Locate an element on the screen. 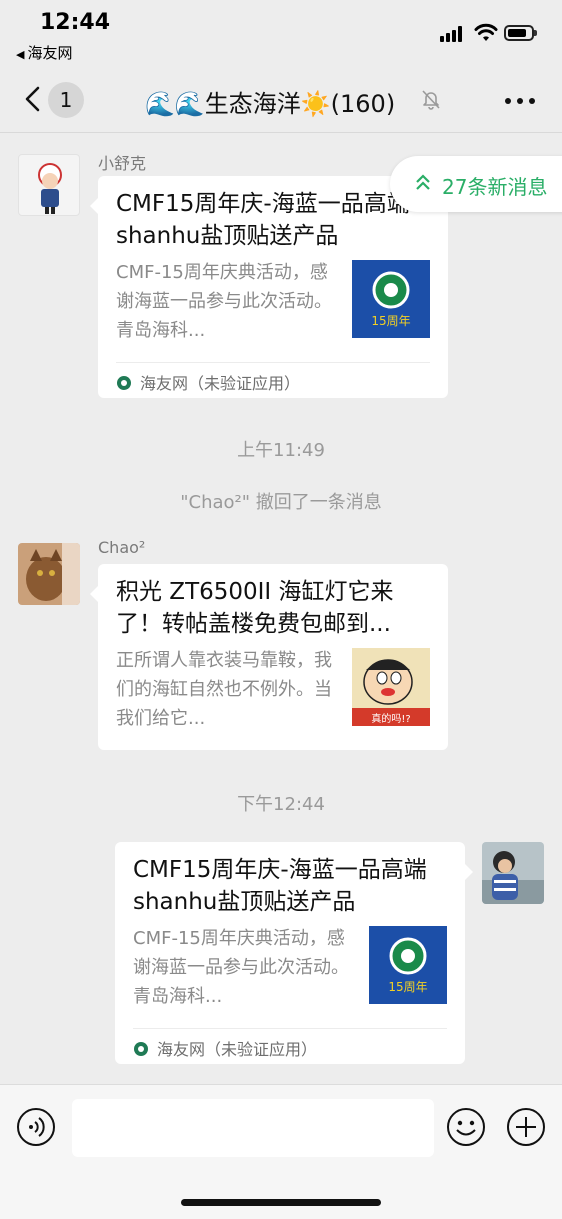 Image resolution: width=562 pixels, height=1219 pixels. plus-icon is located at coordinates (526, 1127).